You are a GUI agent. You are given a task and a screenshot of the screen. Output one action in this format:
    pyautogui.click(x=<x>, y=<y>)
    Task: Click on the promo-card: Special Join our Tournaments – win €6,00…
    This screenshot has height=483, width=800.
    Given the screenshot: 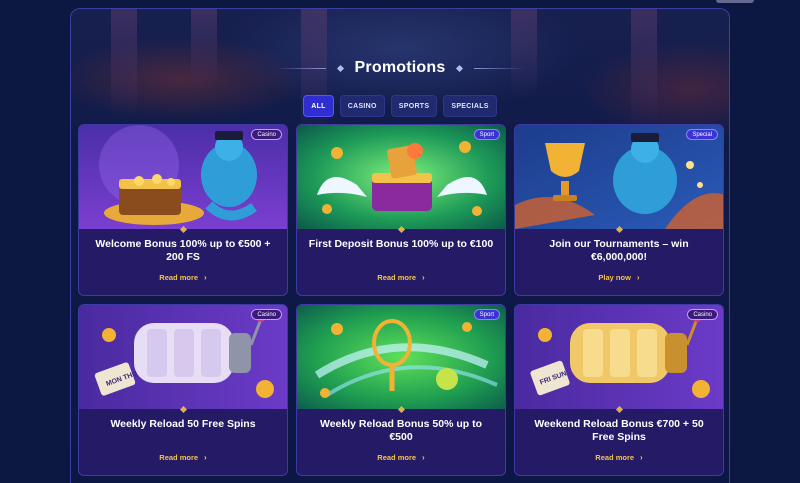 What is the action you would take?
    pyautogui.click(x=619, y=210)
    